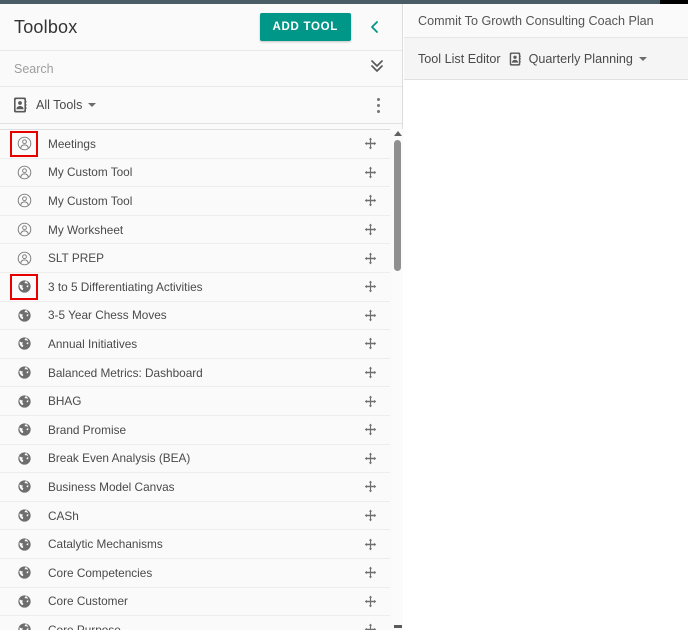 This screenshot has height=630, width=688. What do you see at coordinates (195, 487) in the screenshot?
I see `tool-list-item: Business Model Canvas` at bounding box center [195, 487].